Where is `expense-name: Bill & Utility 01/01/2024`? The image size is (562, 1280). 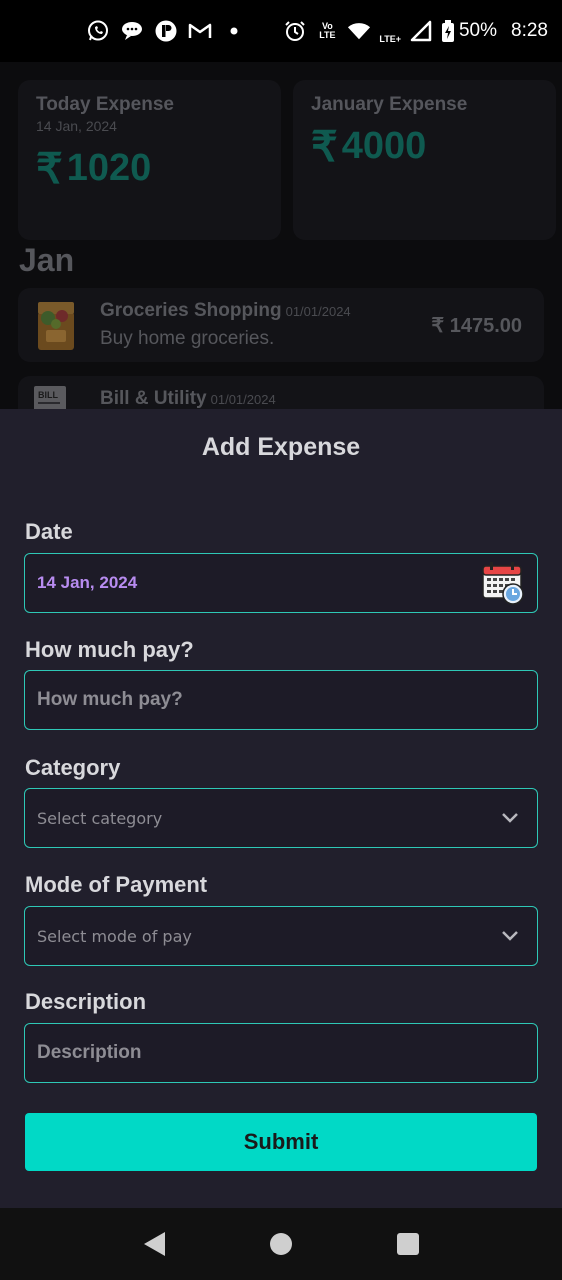
expense-name: Bill & Utility 01/01/2024 is located at coordinates (188, 398).